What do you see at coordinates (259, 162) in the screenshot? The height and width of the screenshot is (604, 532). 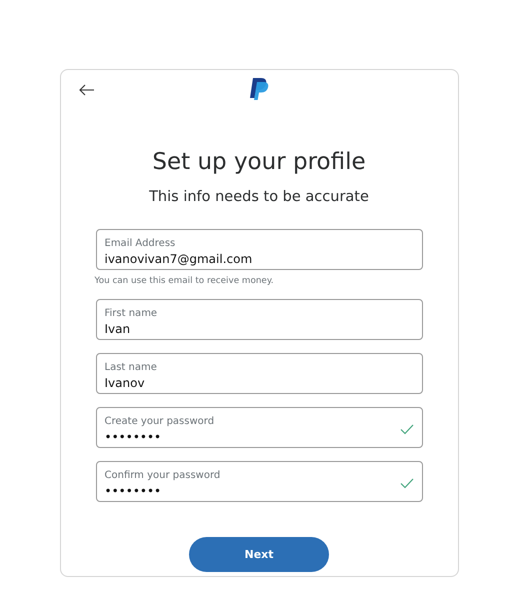 I see `page-title: Set up your profile` at bounding box center [259, 162].